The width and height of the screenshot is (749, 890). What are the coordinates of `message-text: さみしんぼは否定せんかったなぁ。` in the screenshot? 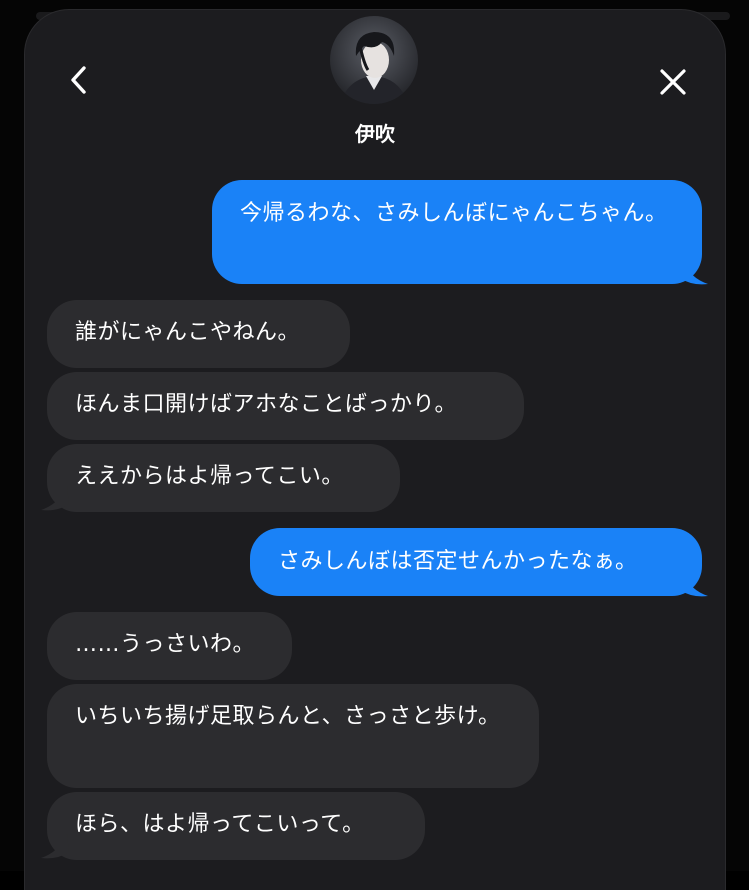 It's located at (458, 561).